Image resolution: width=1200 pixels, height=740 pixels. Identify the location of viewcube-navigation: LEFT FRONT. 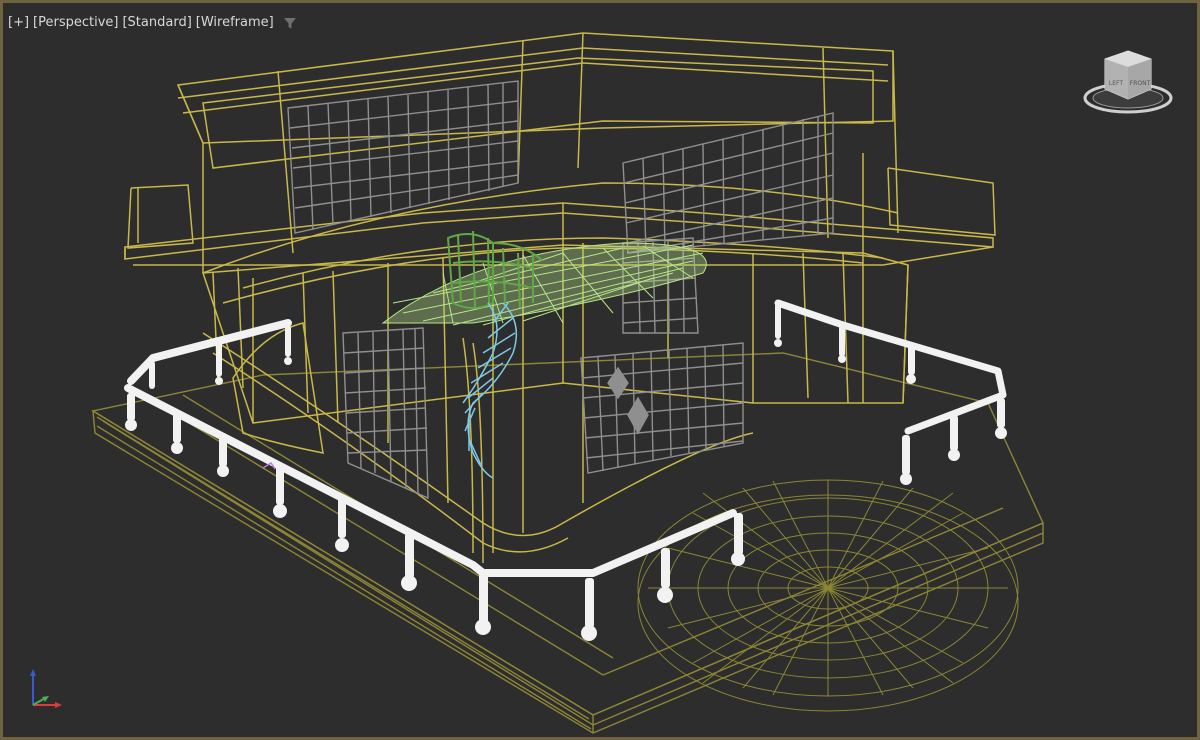
(1128, 81).